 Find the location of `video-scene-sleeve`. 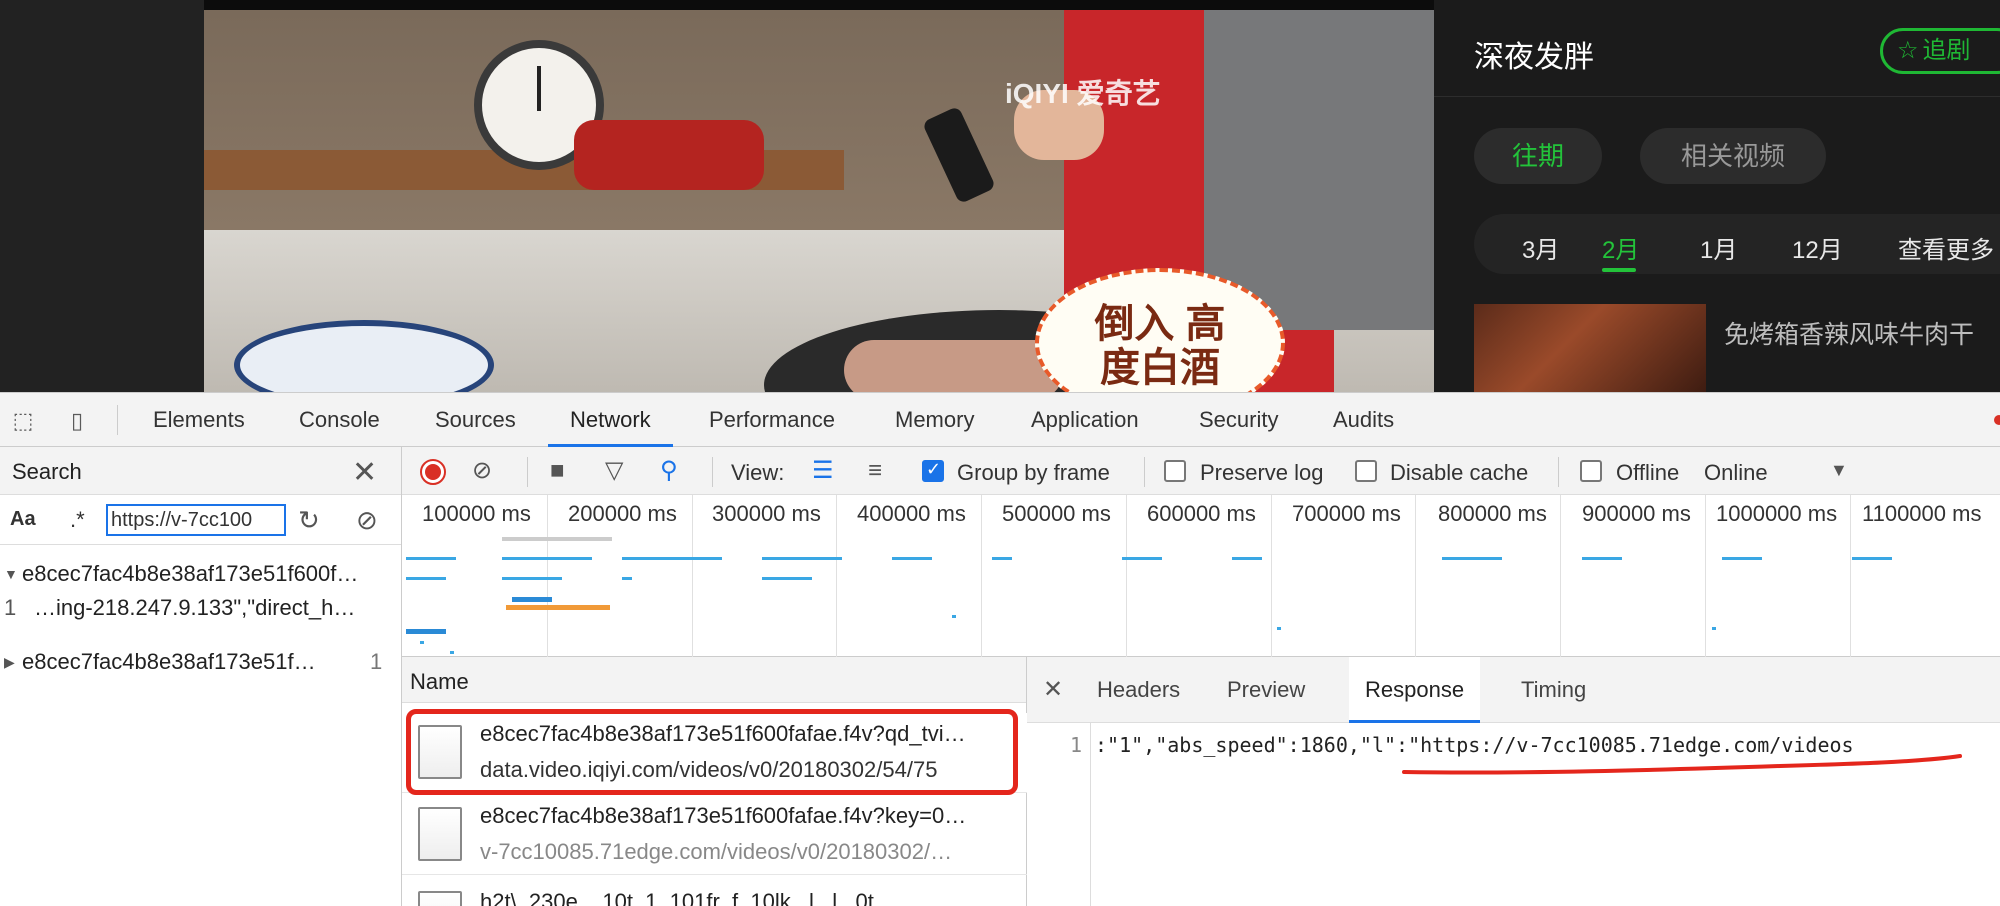

video-scene-sleeve is located at coordinates (1319, 170).